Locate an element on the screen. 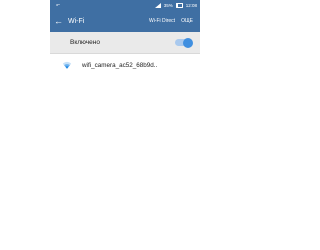 The image size is (320, 250). wifi-toggle-knob is located at coordinates (188, 42).